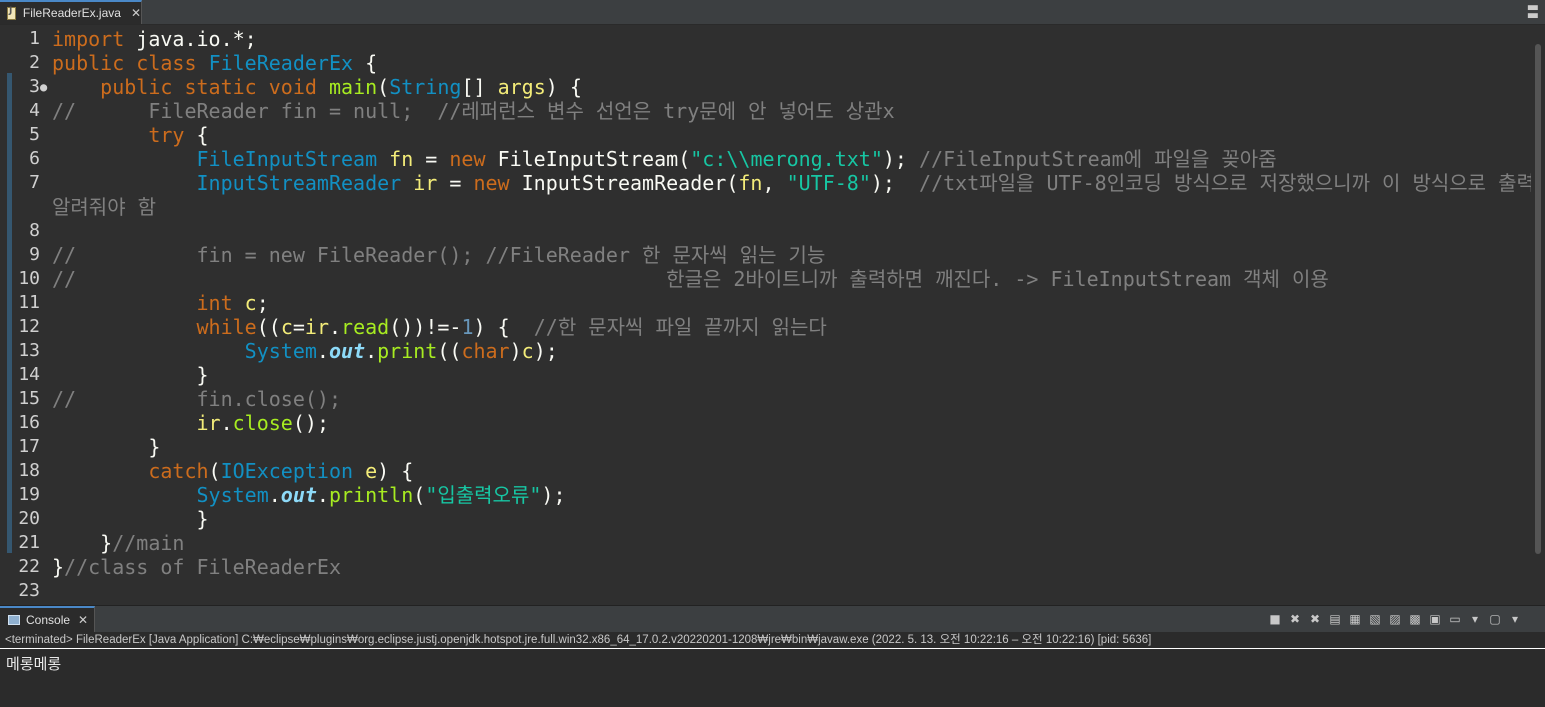  Describe the element at coordinates (29, 518) in the screenshot. I see `line-number: 20` at that location.